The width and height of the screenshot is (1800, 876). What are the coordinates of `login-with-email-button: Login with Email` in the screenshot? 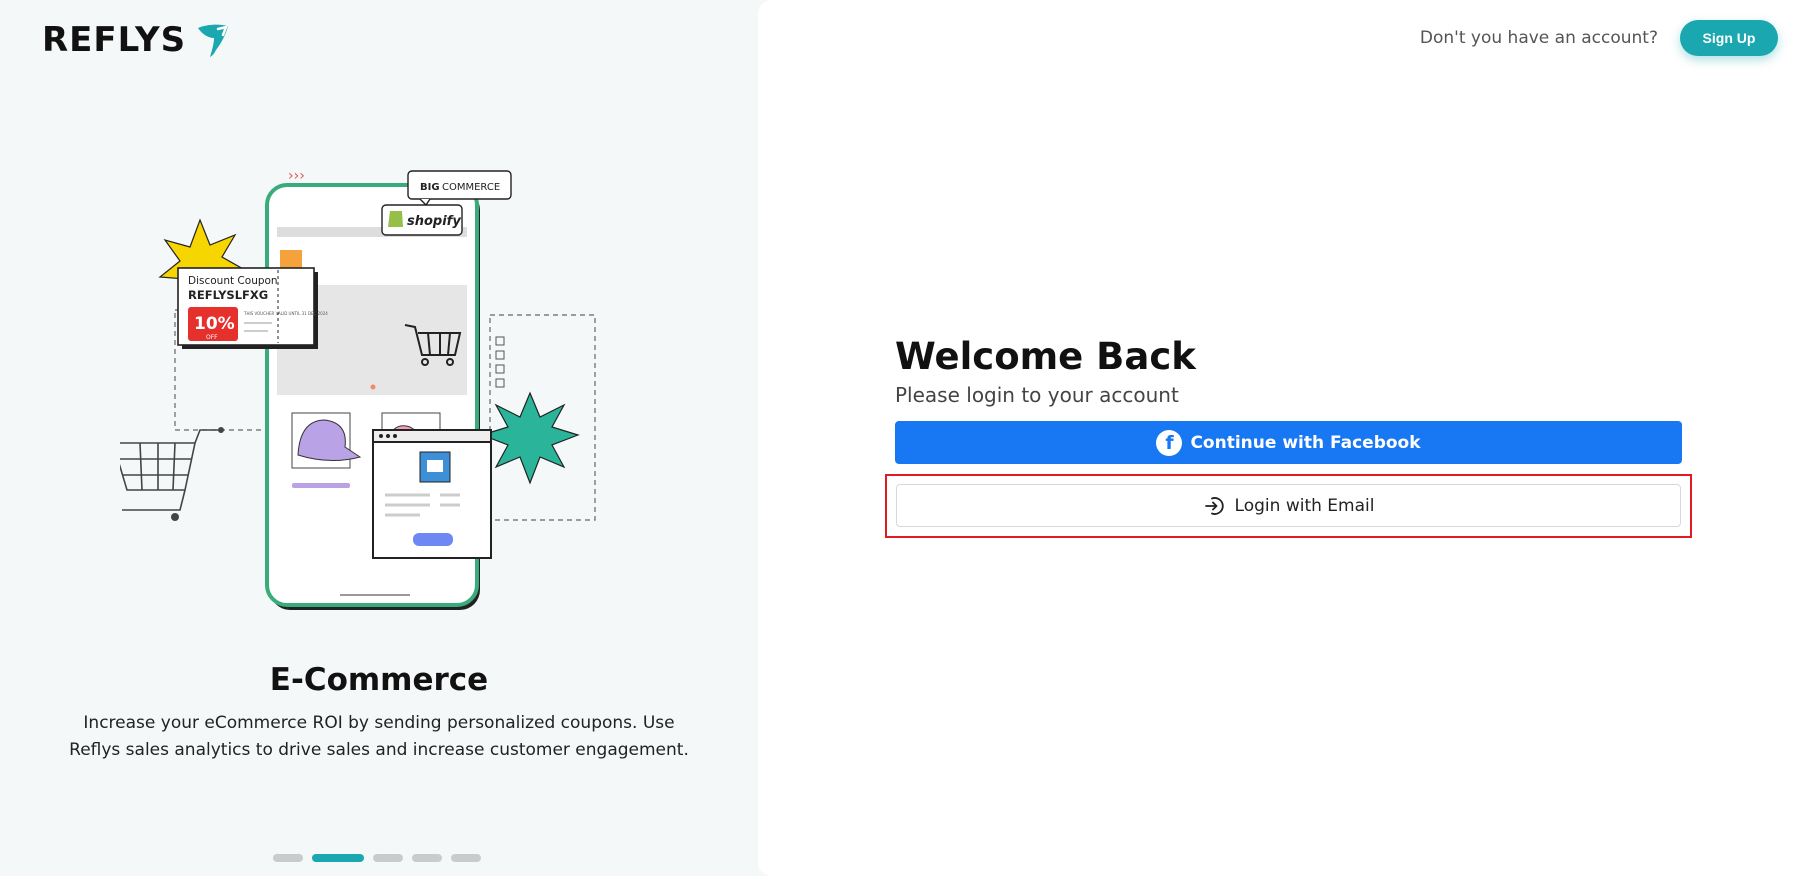 It's located at (1288, 505).